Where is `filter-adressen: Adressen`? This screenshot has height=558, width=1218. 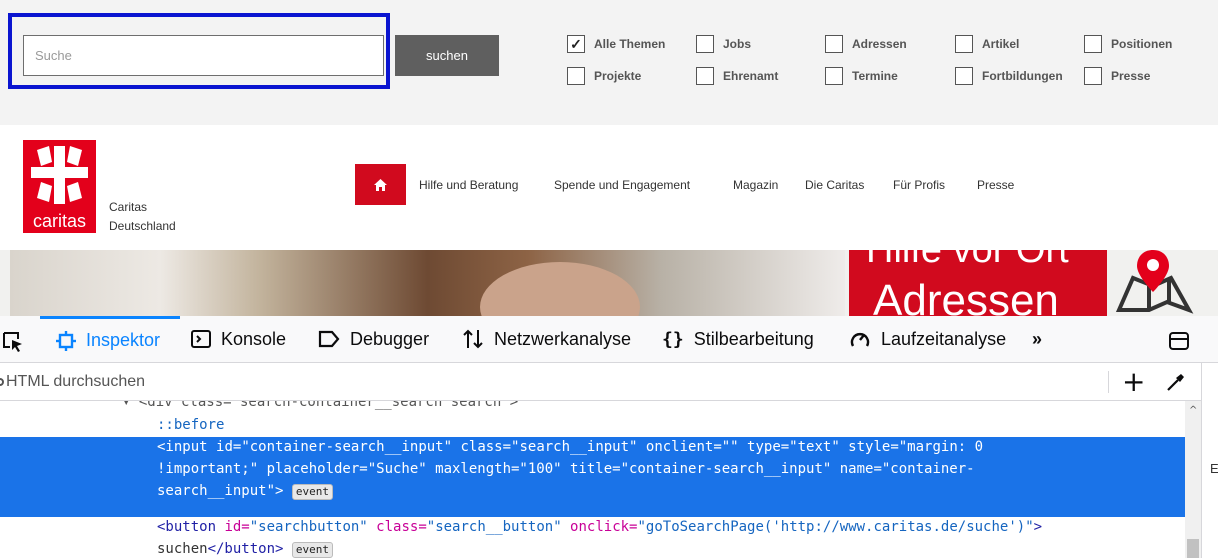 filter-adressen: Adressen is located at coordinates (866, 44).